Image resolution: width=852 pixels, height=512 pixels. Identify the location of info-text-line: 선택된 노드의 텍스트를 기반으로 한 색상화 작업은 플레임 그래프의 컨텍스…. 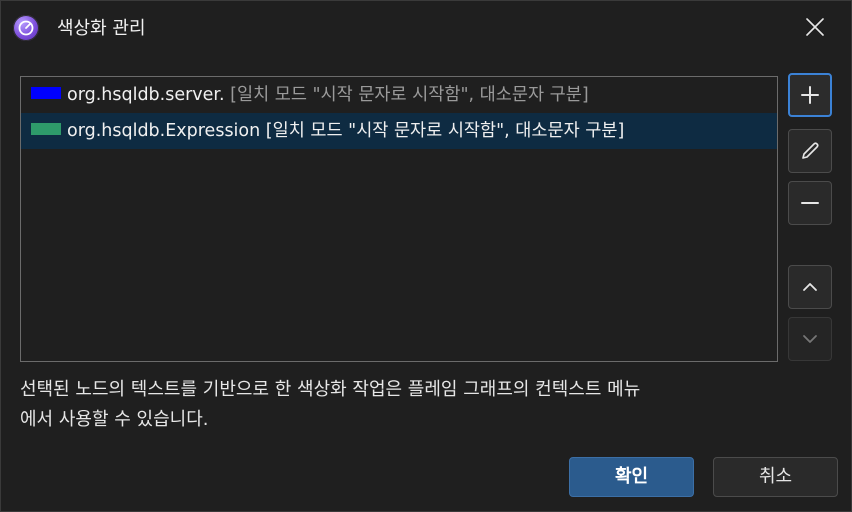
(330, 389).